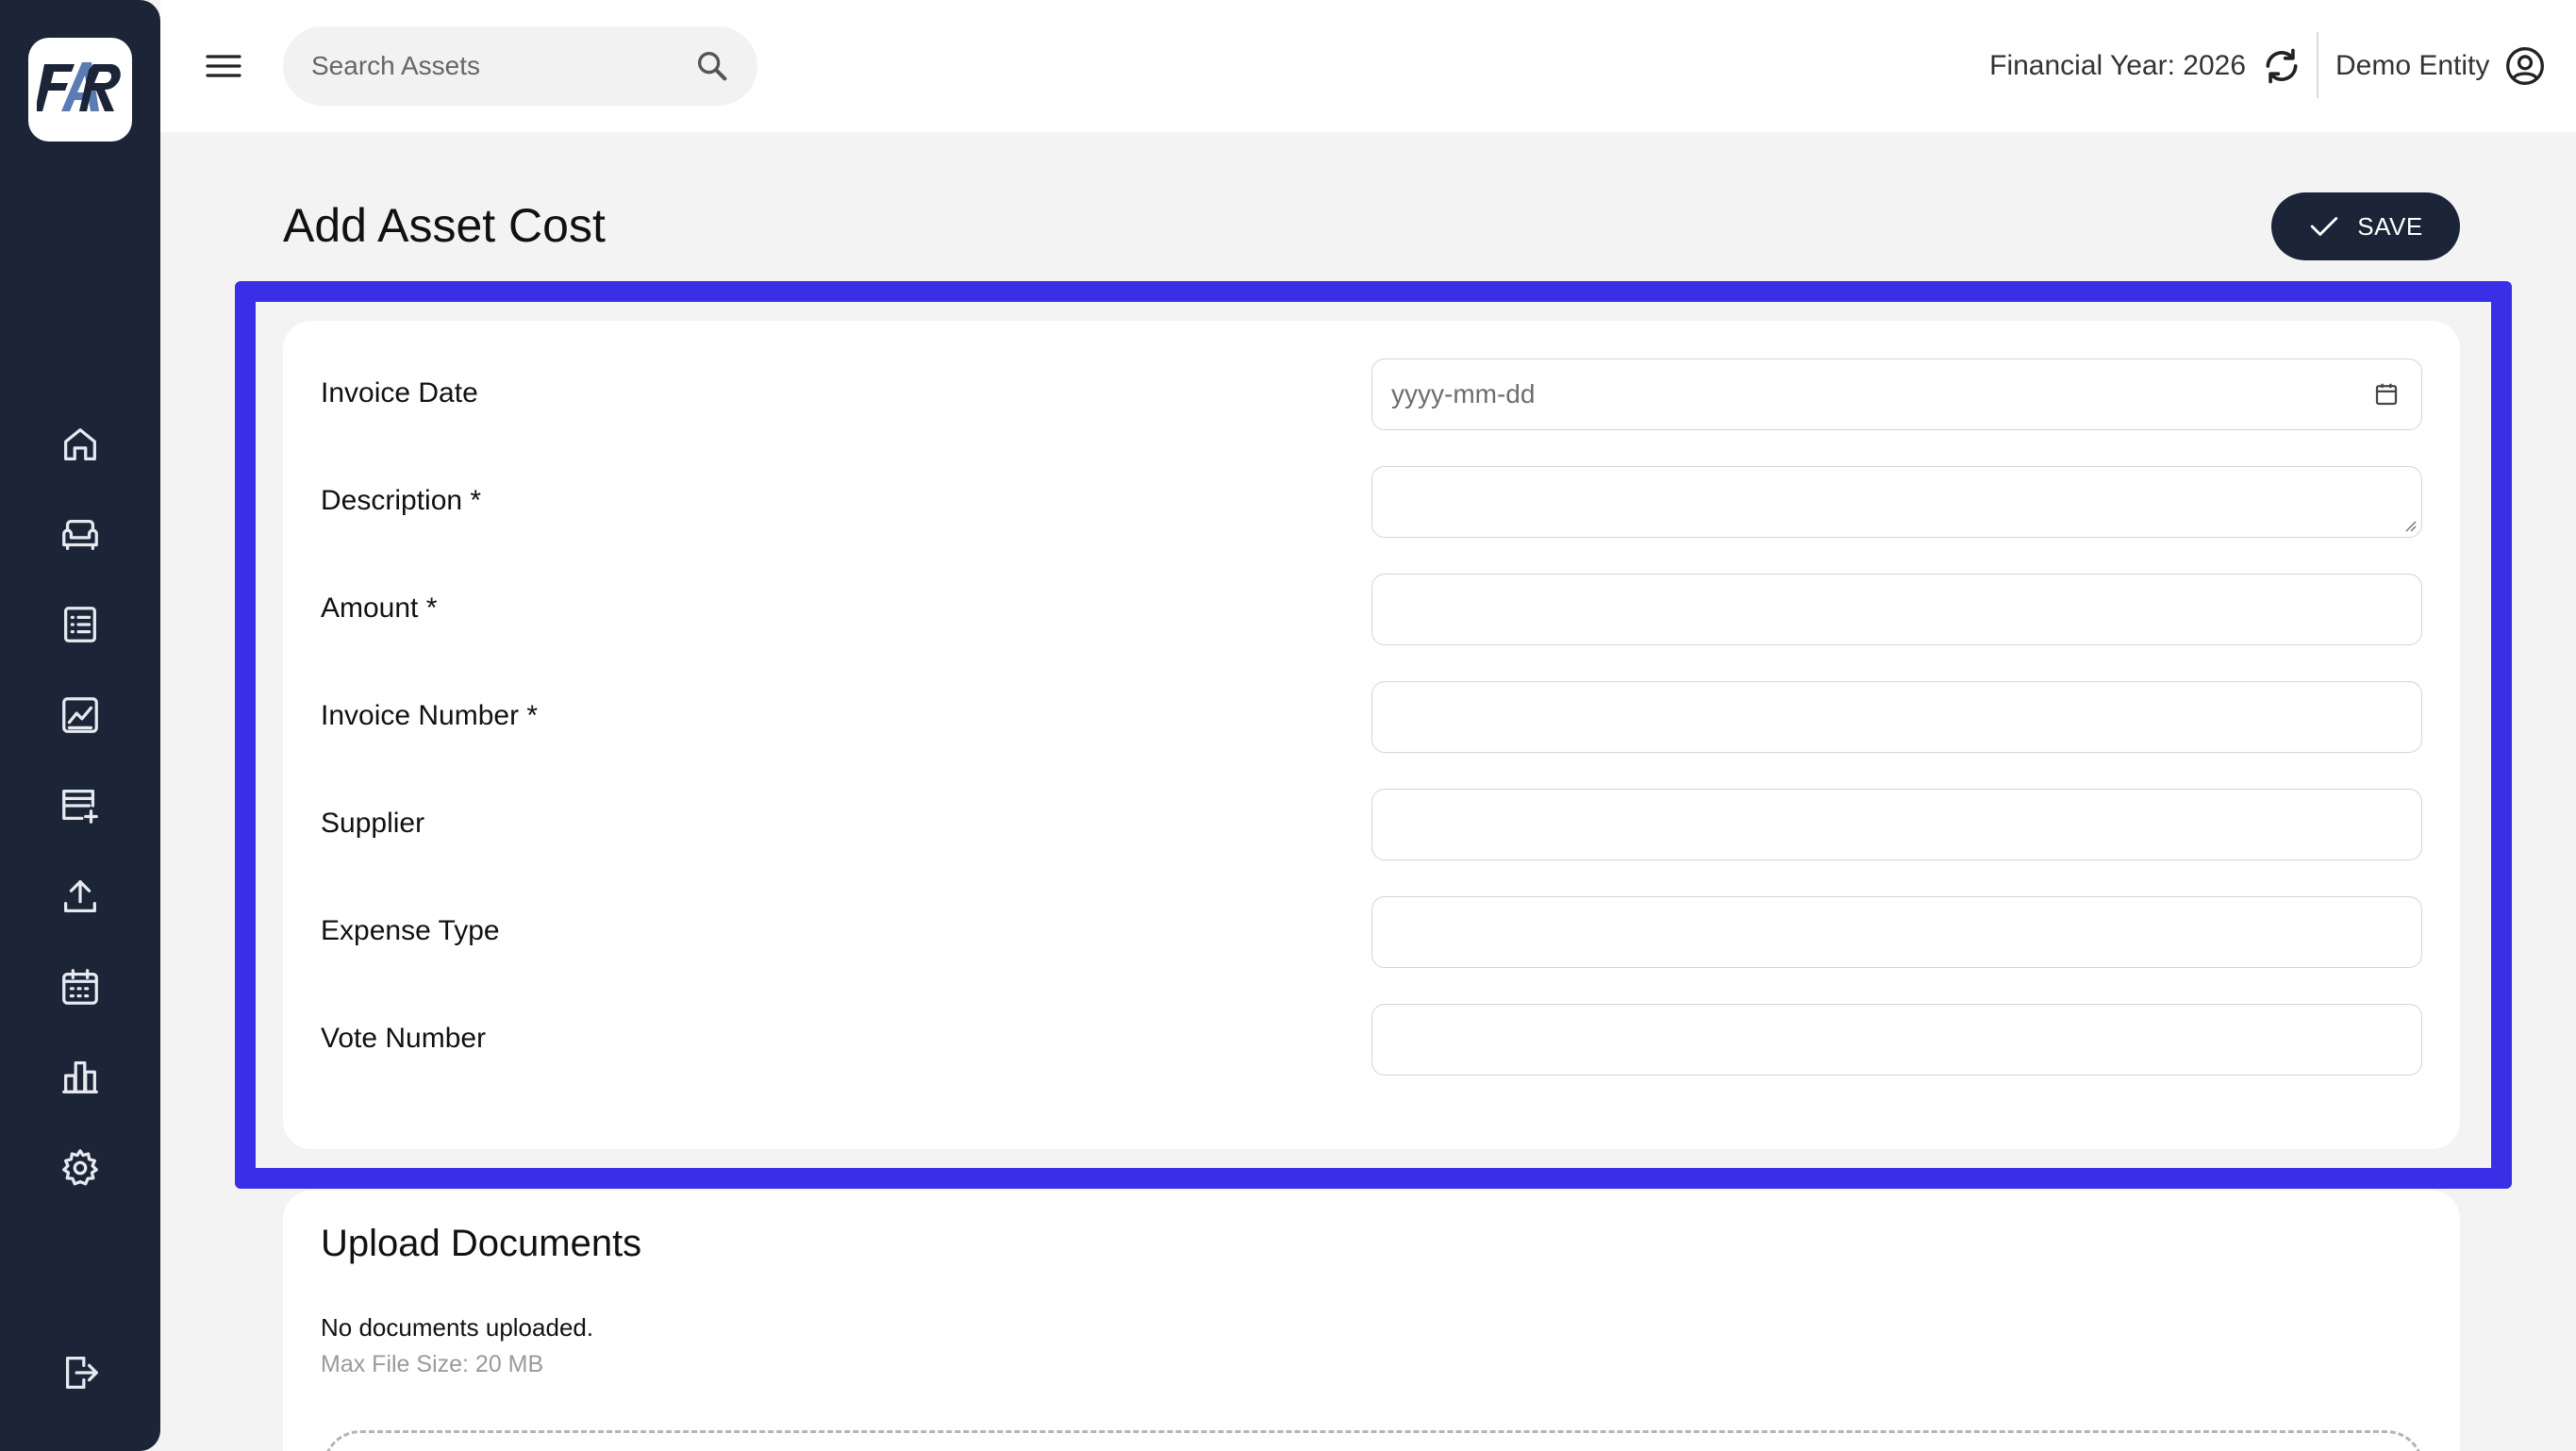 Image resolution: width=2576 pixels, height=1451 pixels. What do you see at coordinates (80, 1372) in the screenshot?
I see `logout-icon` at bounding box center [80, 1372].